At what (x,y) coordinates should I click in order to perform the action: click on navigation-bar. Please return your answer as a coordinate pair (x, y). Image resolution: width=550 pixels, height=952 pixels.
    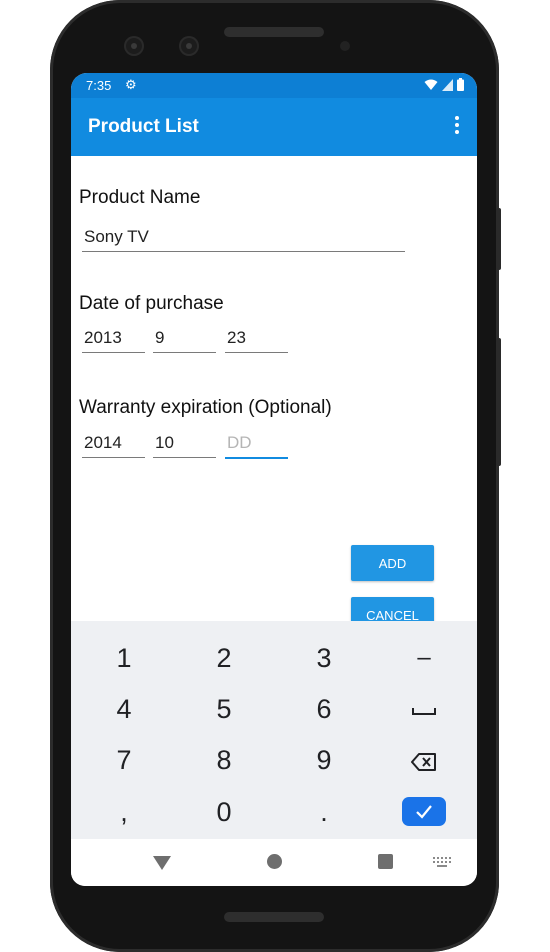
    Looking at the image, I should click on (274, 862).